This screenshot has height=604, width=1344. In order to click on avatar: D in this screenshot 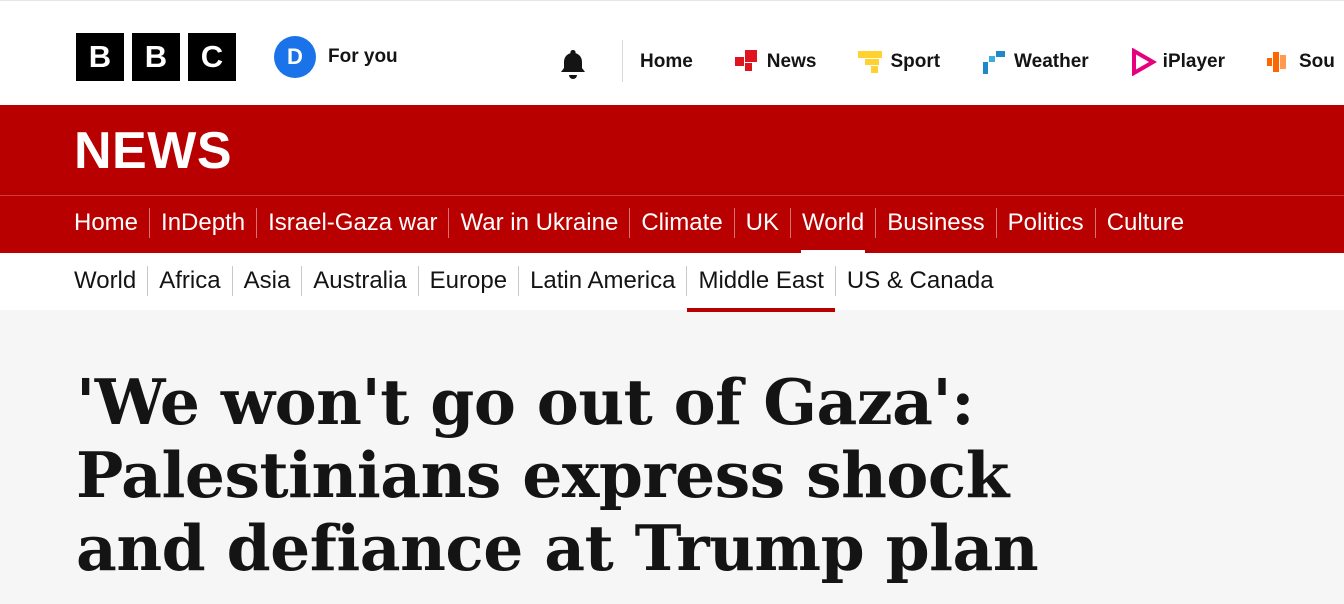, I will do `click(295, 57)`.